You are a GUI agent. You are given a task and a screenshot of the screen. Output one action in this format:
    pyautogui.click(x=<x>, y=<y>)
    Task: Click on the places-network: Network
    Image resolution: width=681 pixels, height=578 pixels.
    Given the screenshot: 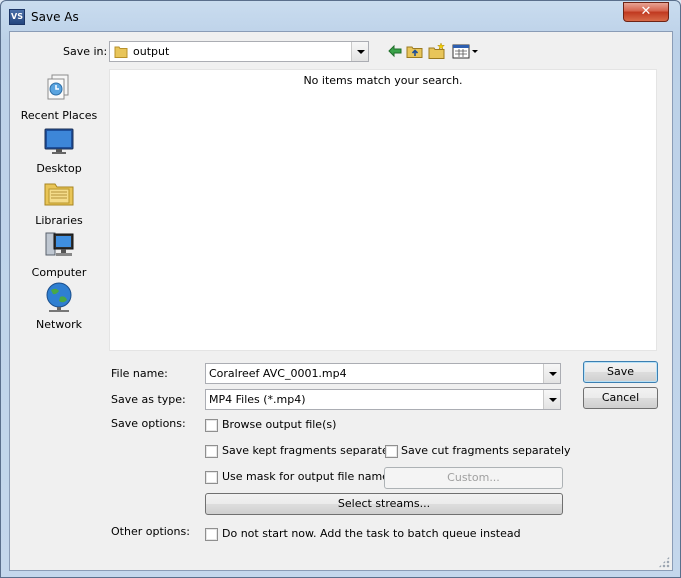 What is the action you would take?
    pyautogui.click(x=59, y=306)
    